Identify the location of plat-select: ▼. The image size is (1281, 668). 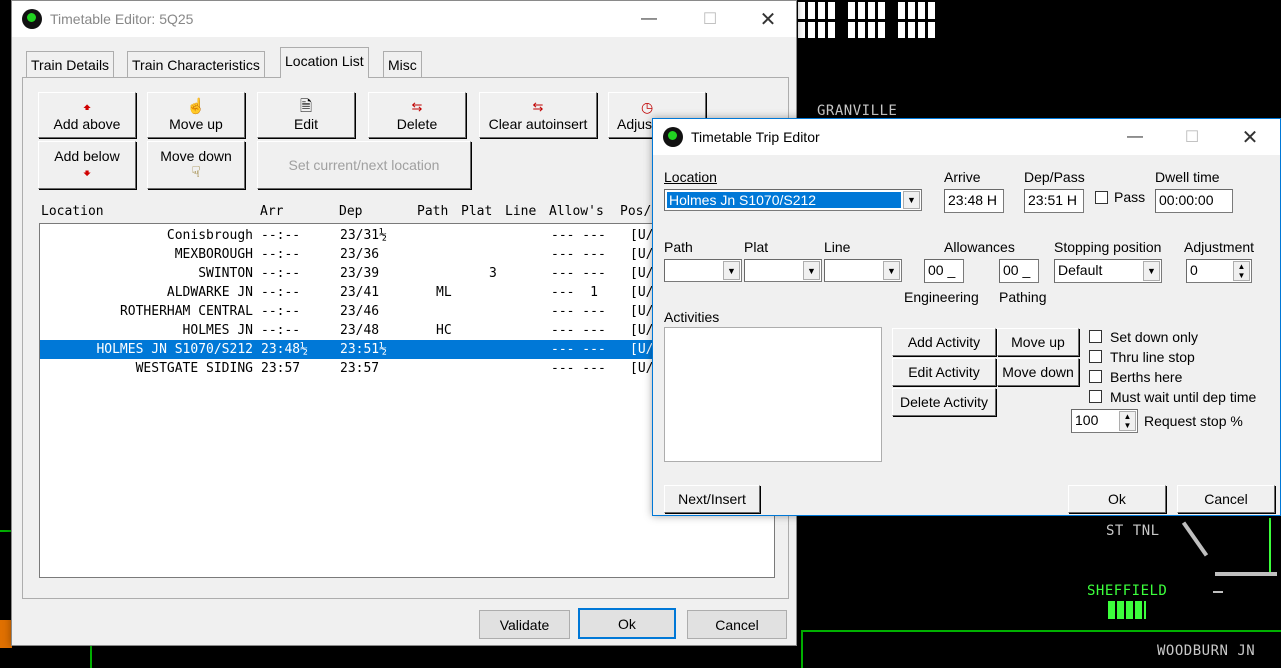
(783, 270).